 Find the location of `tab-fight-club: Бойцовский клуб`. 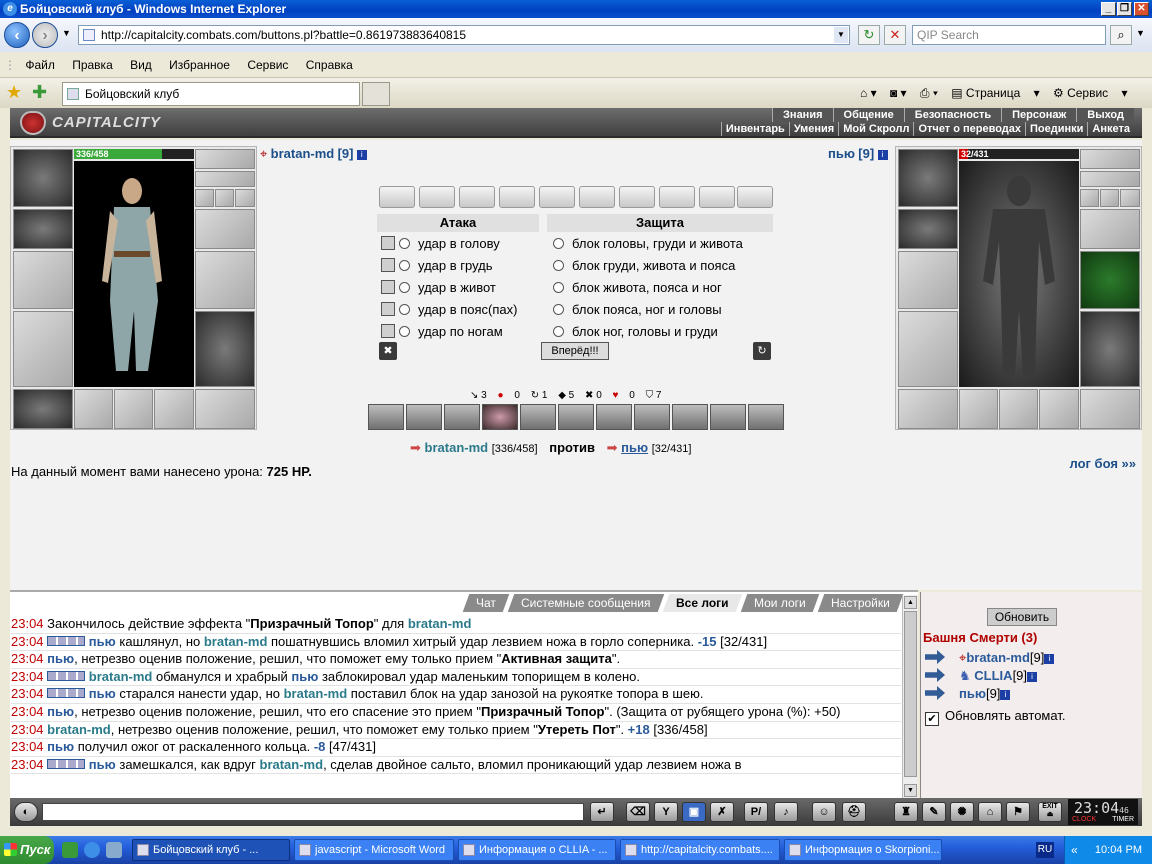

tab-fight-club: Бойцовский клуб is located at coordinates (211, 94).